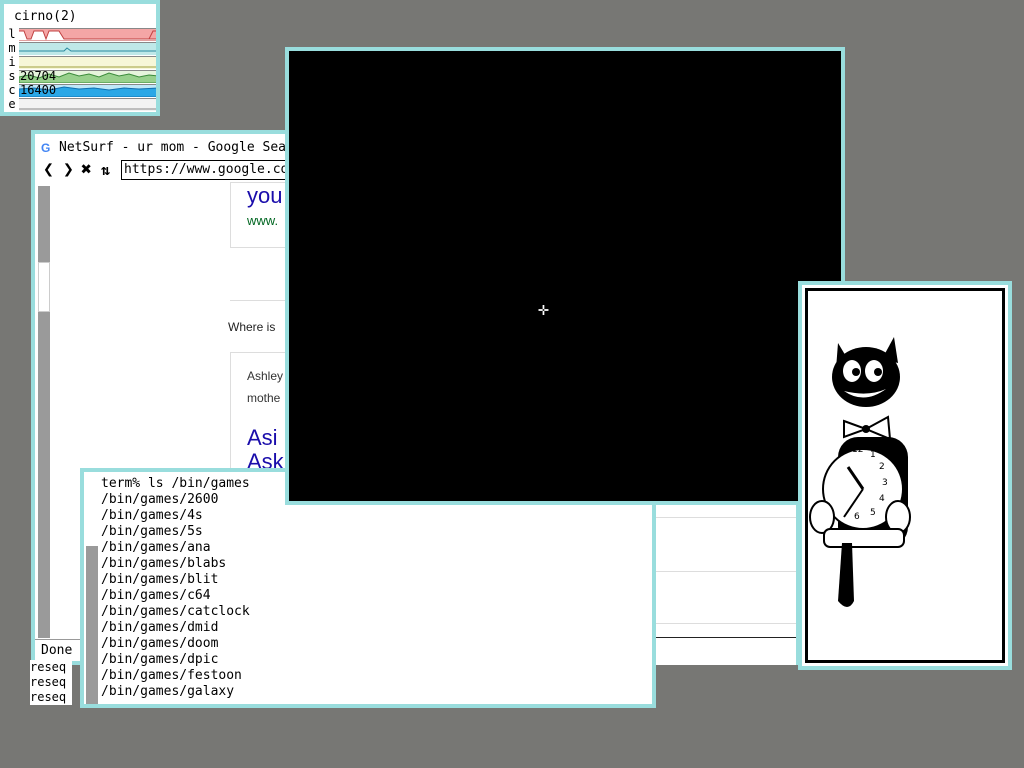  I want to click on stats-row-mem: m, so click(81, 48).